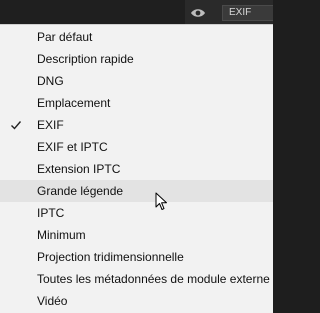 This screenshot has height=313, width=320. I want to click on menu-item-label: Emplacement, so click(74, 103).